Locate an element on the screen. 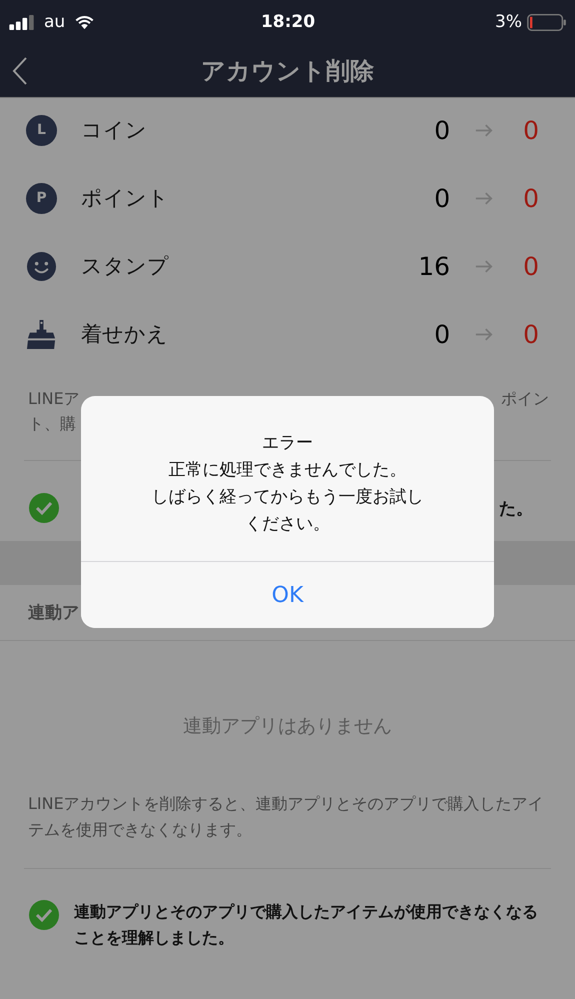  notice-text: ポイン is located at coordinates (525, 399).